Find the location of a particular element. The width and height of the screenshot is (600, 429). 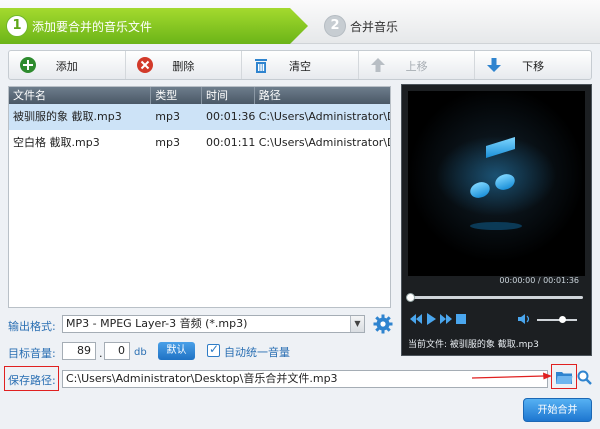

column-header-type: 类型 is located at coordinates (176, 95).